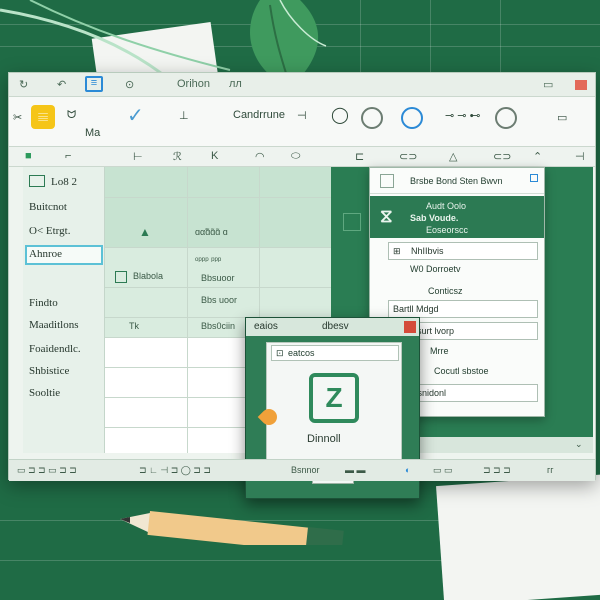  What do you see at coordinates (45, 393) in the screenshot?
I see `row-label: Sooltie` at bounding box center [45, 393].